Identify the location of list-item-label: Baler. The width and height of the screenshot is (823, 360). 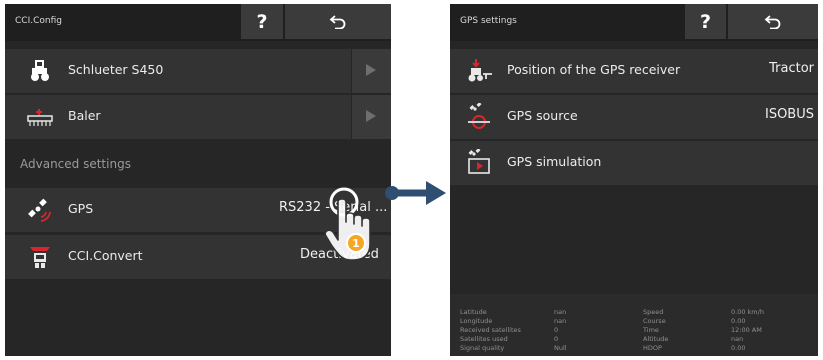
(84, 115).